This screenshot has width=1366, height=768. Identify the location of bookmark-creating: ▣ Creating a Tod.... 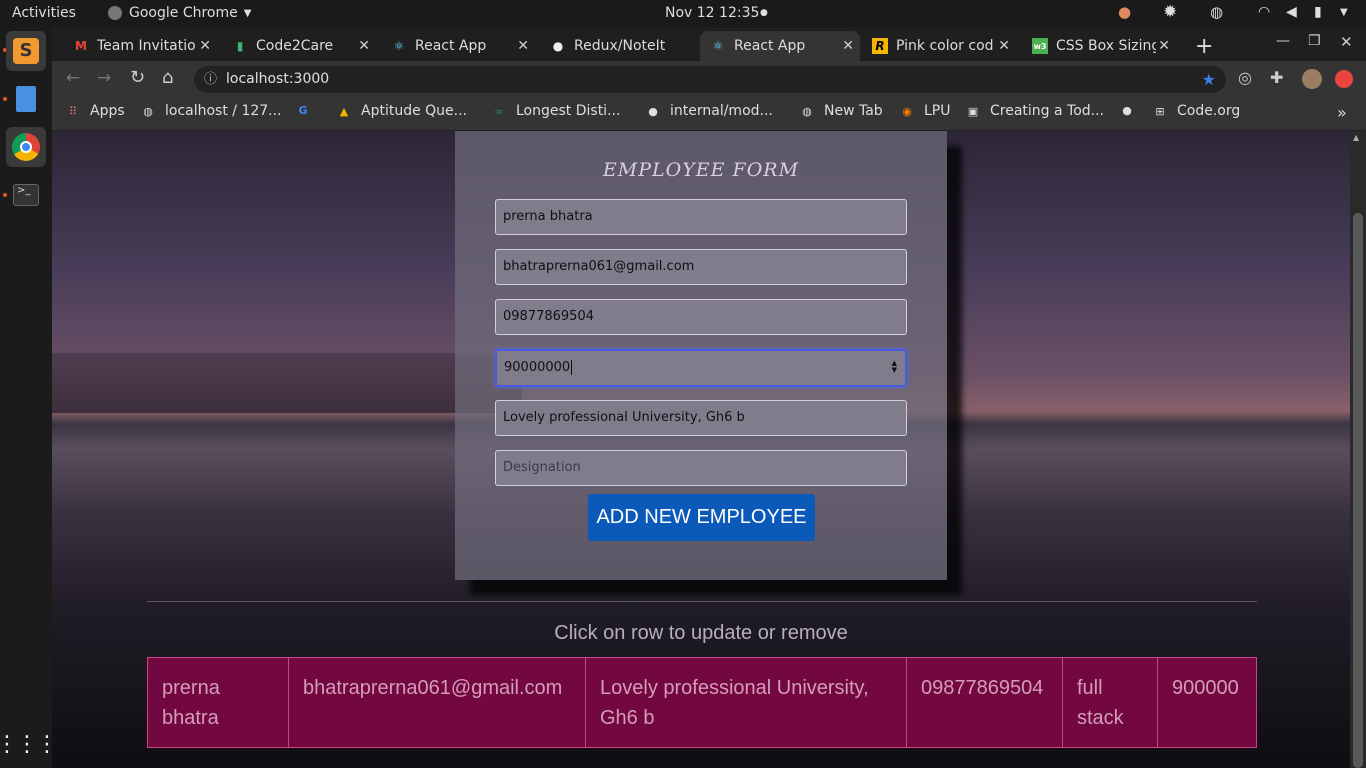
(1035, 111).